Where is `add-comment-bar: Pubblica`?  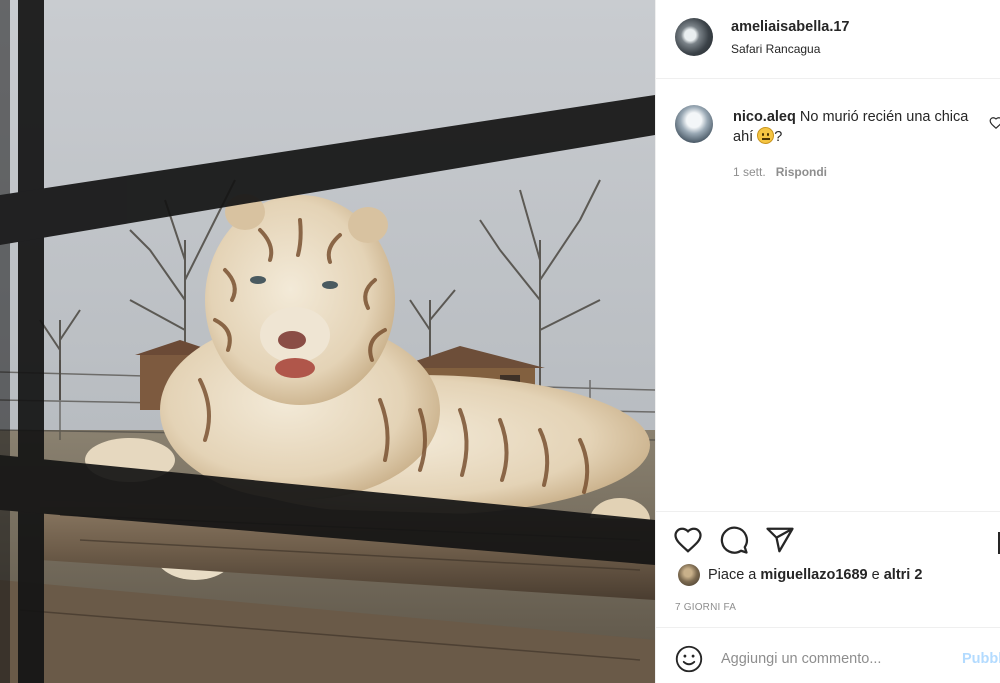
add-comment-bar: Pubblica is located at coordinates (828, 655).